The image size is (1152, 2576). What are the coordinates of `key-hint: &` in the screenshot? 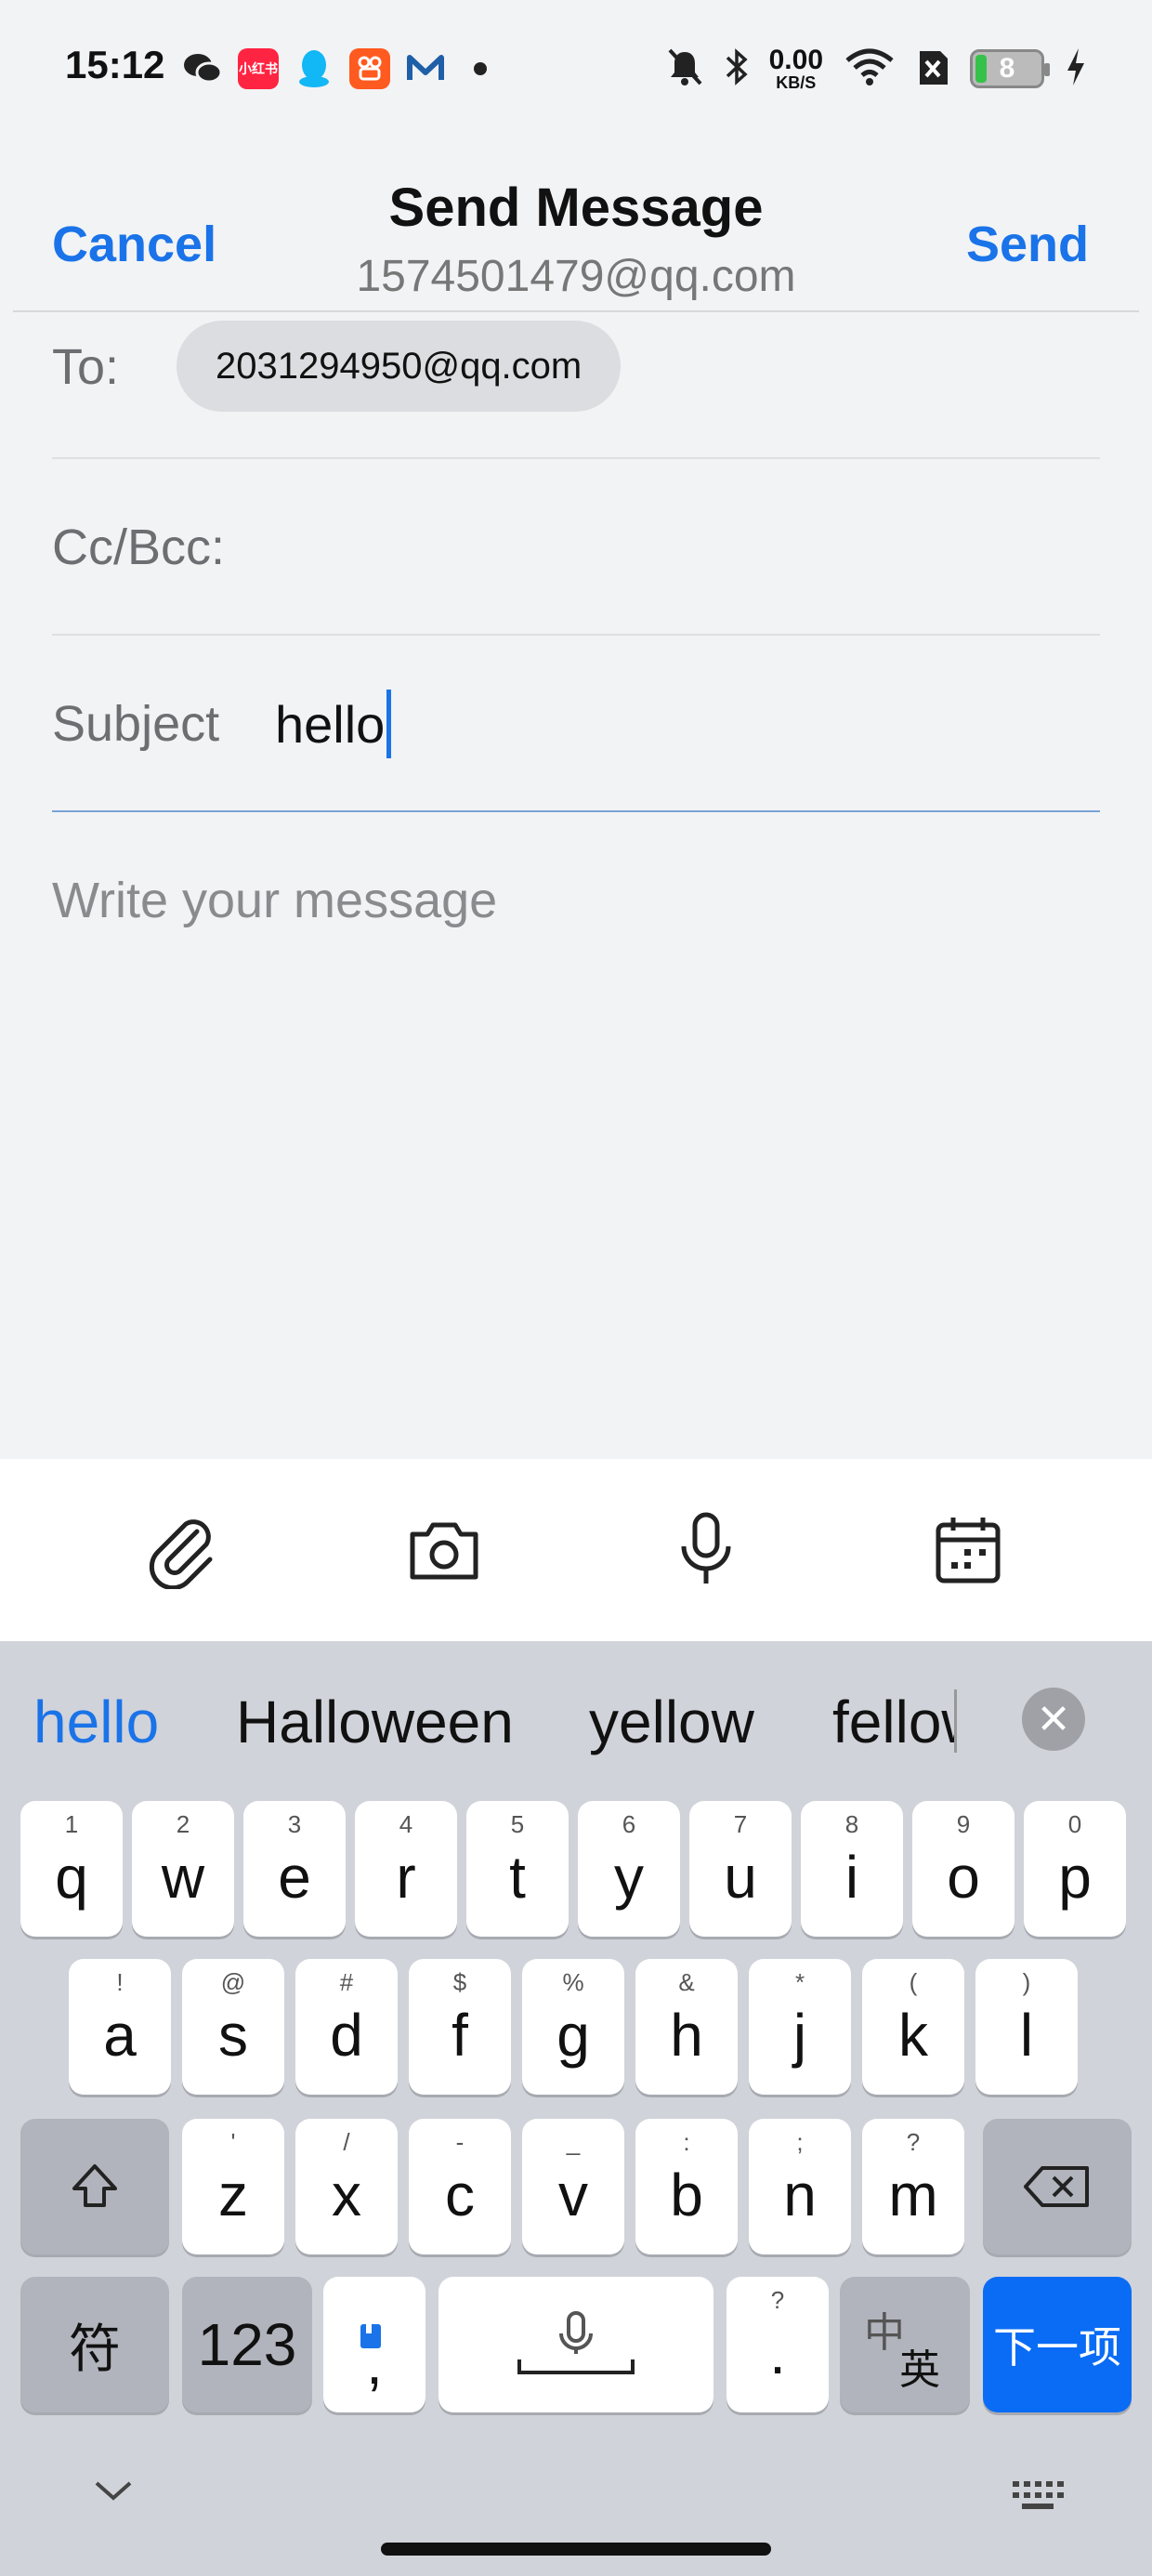 It's located at (686, 1982).